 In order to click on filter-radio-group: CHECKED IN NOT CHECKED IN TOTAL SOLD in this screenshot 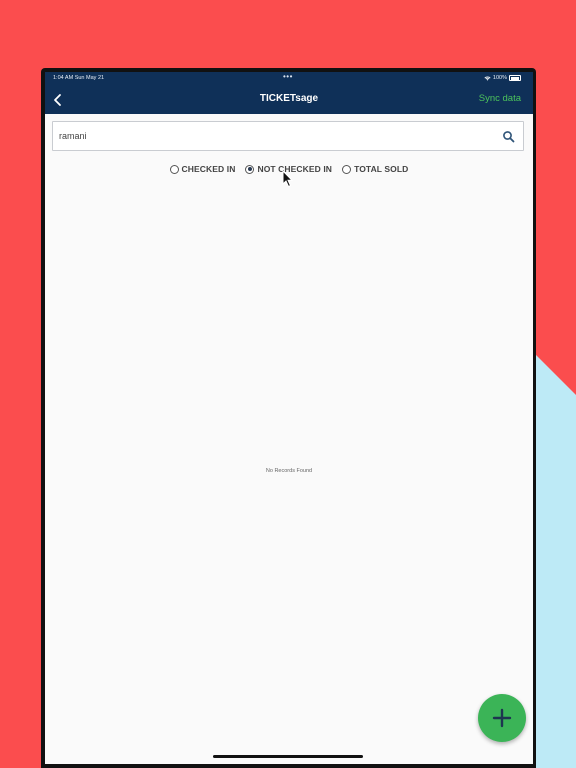, I will do `click(289, 169)`.